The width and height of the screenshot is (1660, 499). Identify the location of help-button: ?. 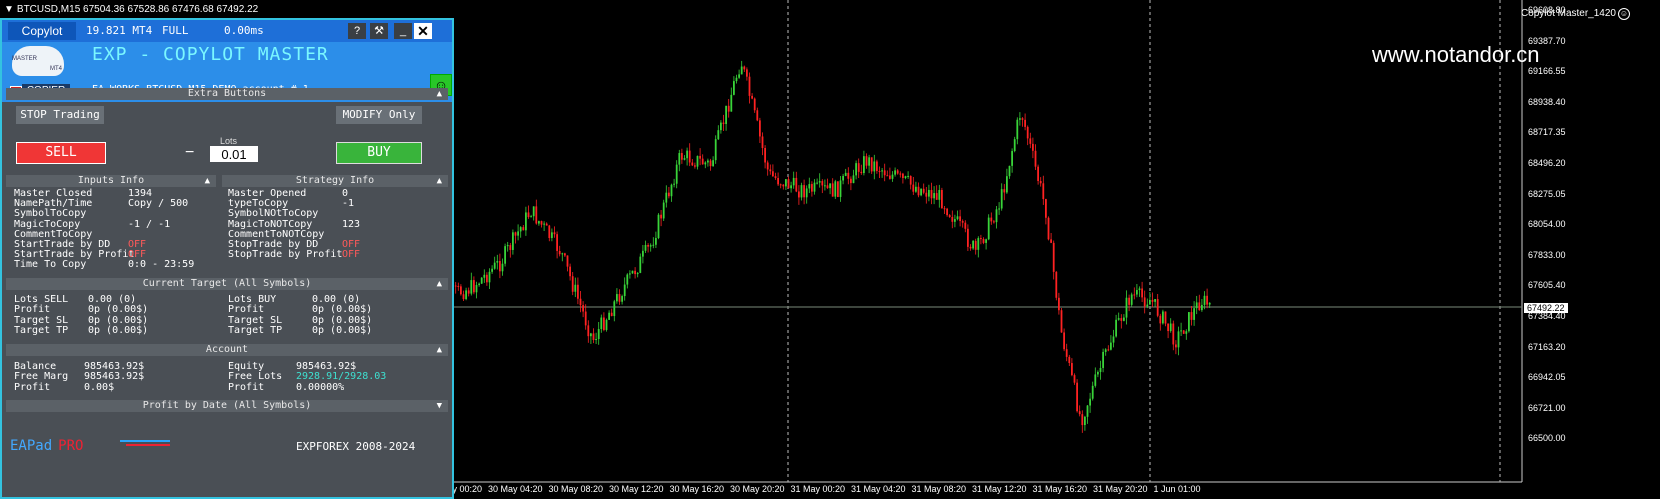
(357, 31).